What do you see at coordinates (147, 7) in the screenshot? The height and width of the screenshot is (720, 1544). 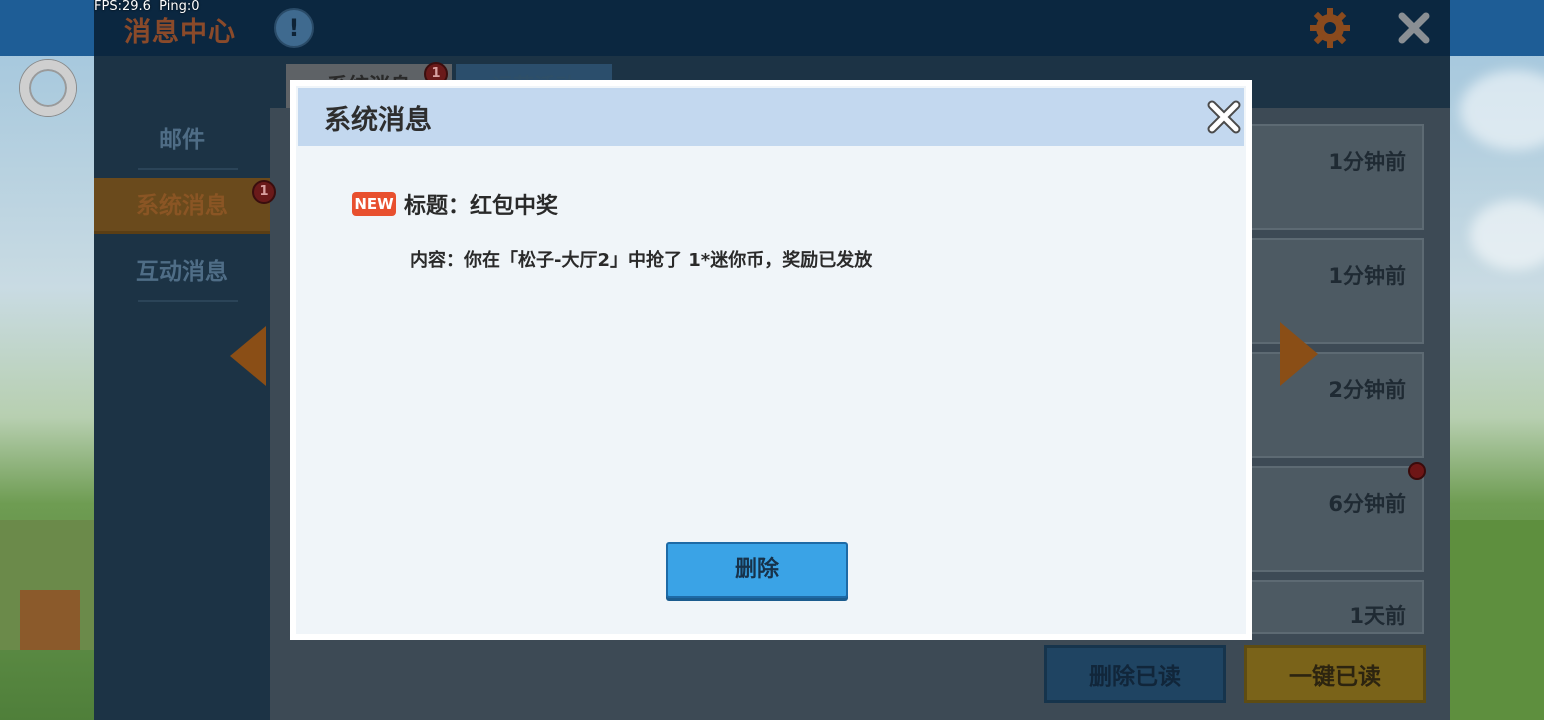 I see `fps-readout: FPS:29.6 Ping:0` at bounding box center [147, 7].